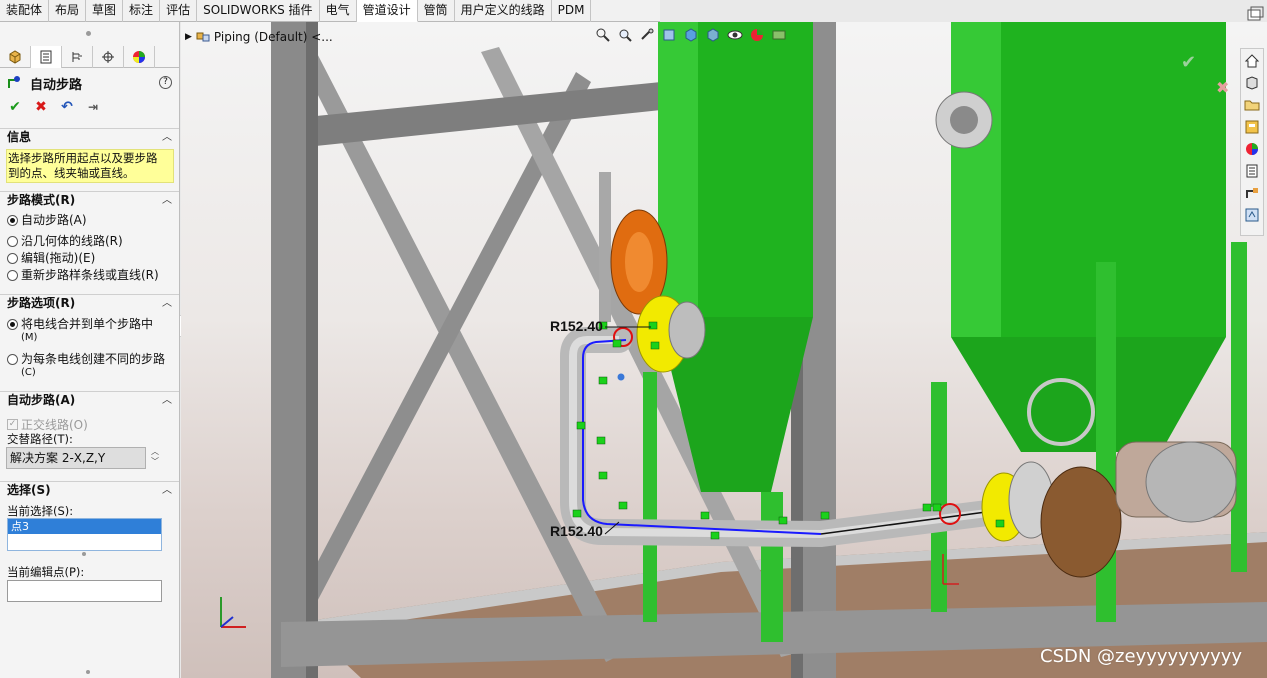 The height and width of the screenshot is (678, 1267). What do you see at coordinates (89, 303) in the screenshot?
I see `routing-options-header: 步路选项(R) ︿` at bounding box center [89, 303].